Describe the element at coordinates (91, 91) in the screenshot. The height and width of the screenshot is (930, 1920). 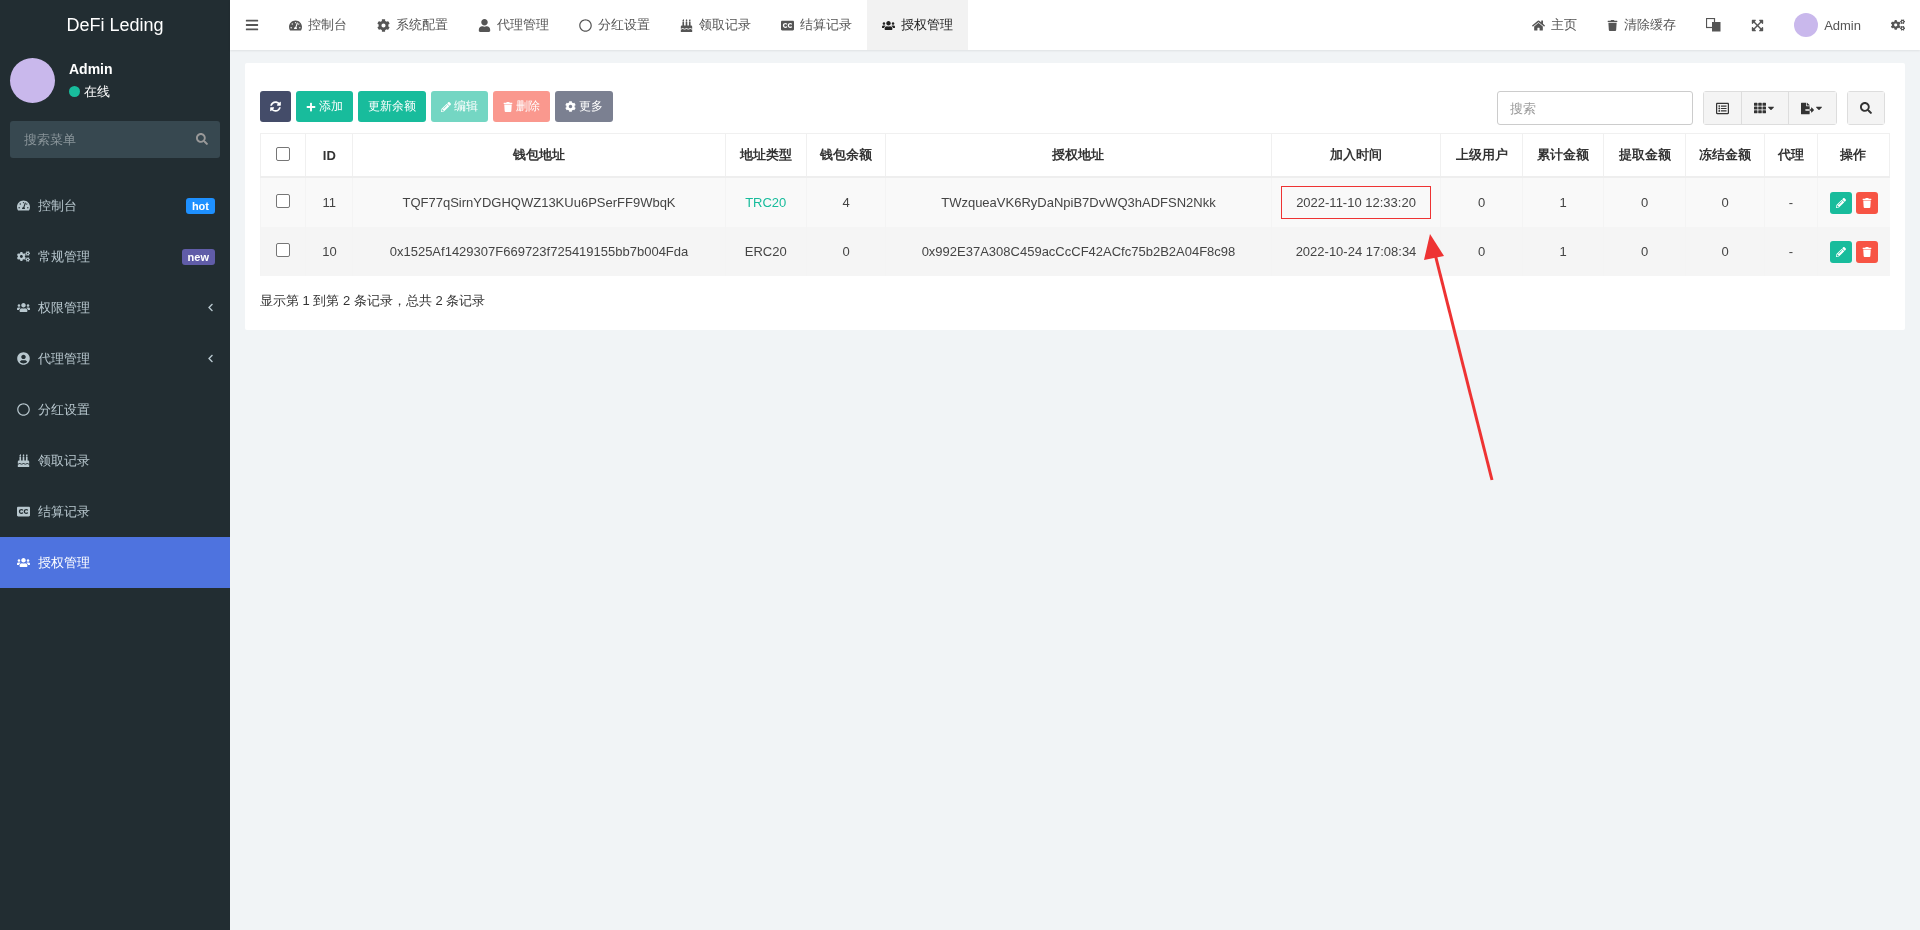
I see `online-status: 在线` at that location.